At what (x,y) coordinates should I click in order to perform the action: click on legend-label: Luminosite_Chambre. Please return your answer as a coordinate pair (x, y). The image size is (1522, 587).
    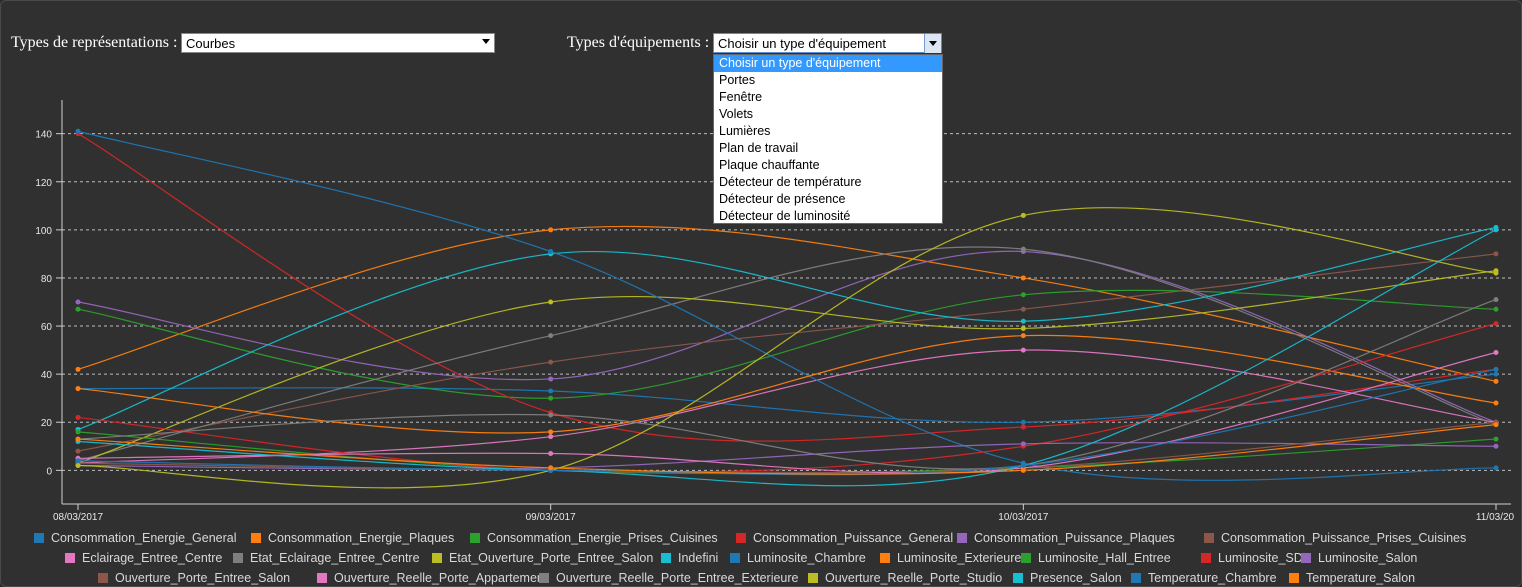
    Looking at the image, I should click on (806, 558).